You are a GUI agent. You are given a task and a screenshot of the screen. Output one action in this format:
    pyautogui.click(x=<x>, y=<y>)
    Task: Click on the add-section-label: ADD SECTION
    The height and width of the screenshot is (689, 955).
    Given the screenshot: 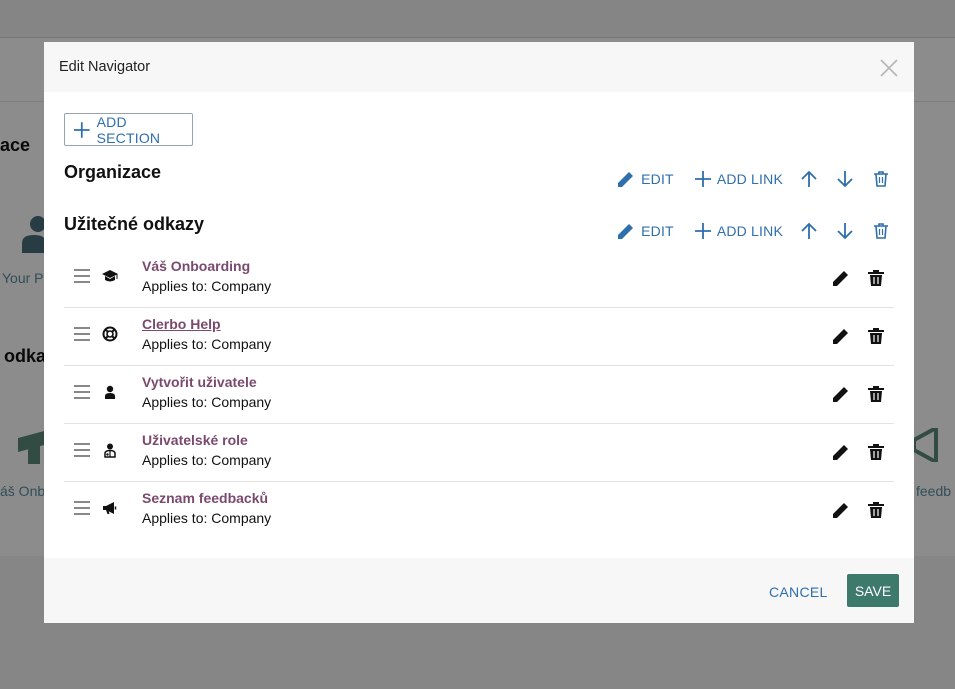 What is the action you would take?
    pyautogui.click(x=128, y=129)
    